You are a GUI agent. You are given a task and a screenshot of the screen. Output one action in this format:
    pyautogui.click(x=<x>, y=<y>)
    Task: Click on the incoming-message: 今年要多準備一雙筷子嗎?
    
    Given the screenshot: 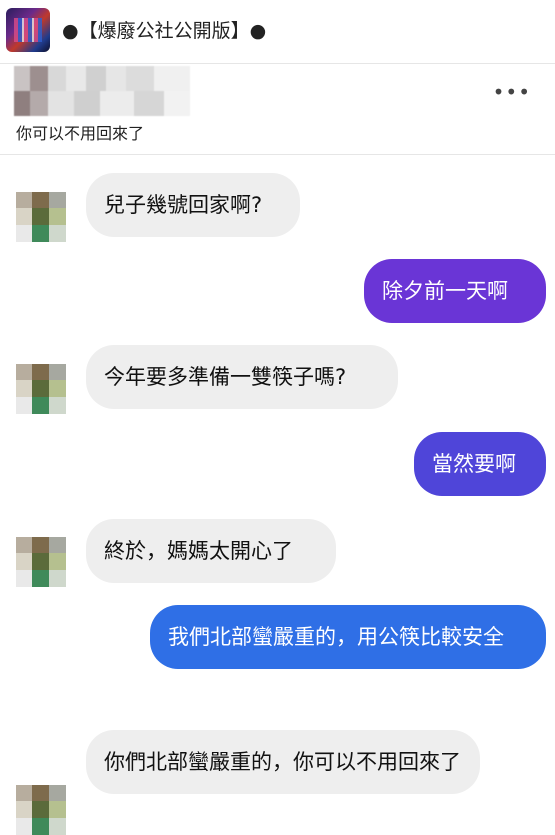 What is the action you would take?
    pyautogui.click(x=242, y=377)
    